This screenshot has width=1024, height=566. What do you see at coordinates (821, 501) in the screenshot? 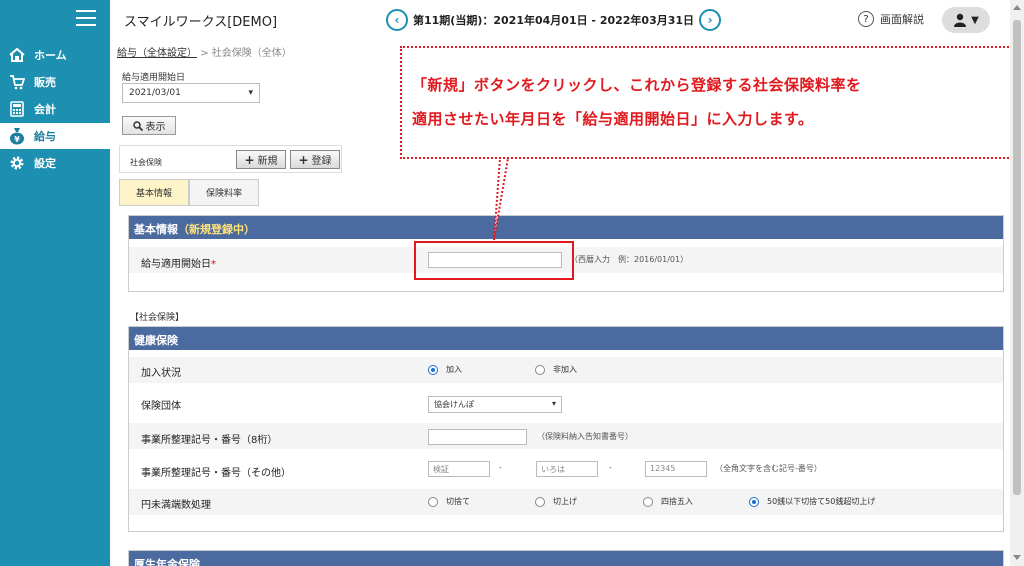
I see `radio-label: 50銭以下切捨て50銭超切上げ` at bounding box center [821, 501].